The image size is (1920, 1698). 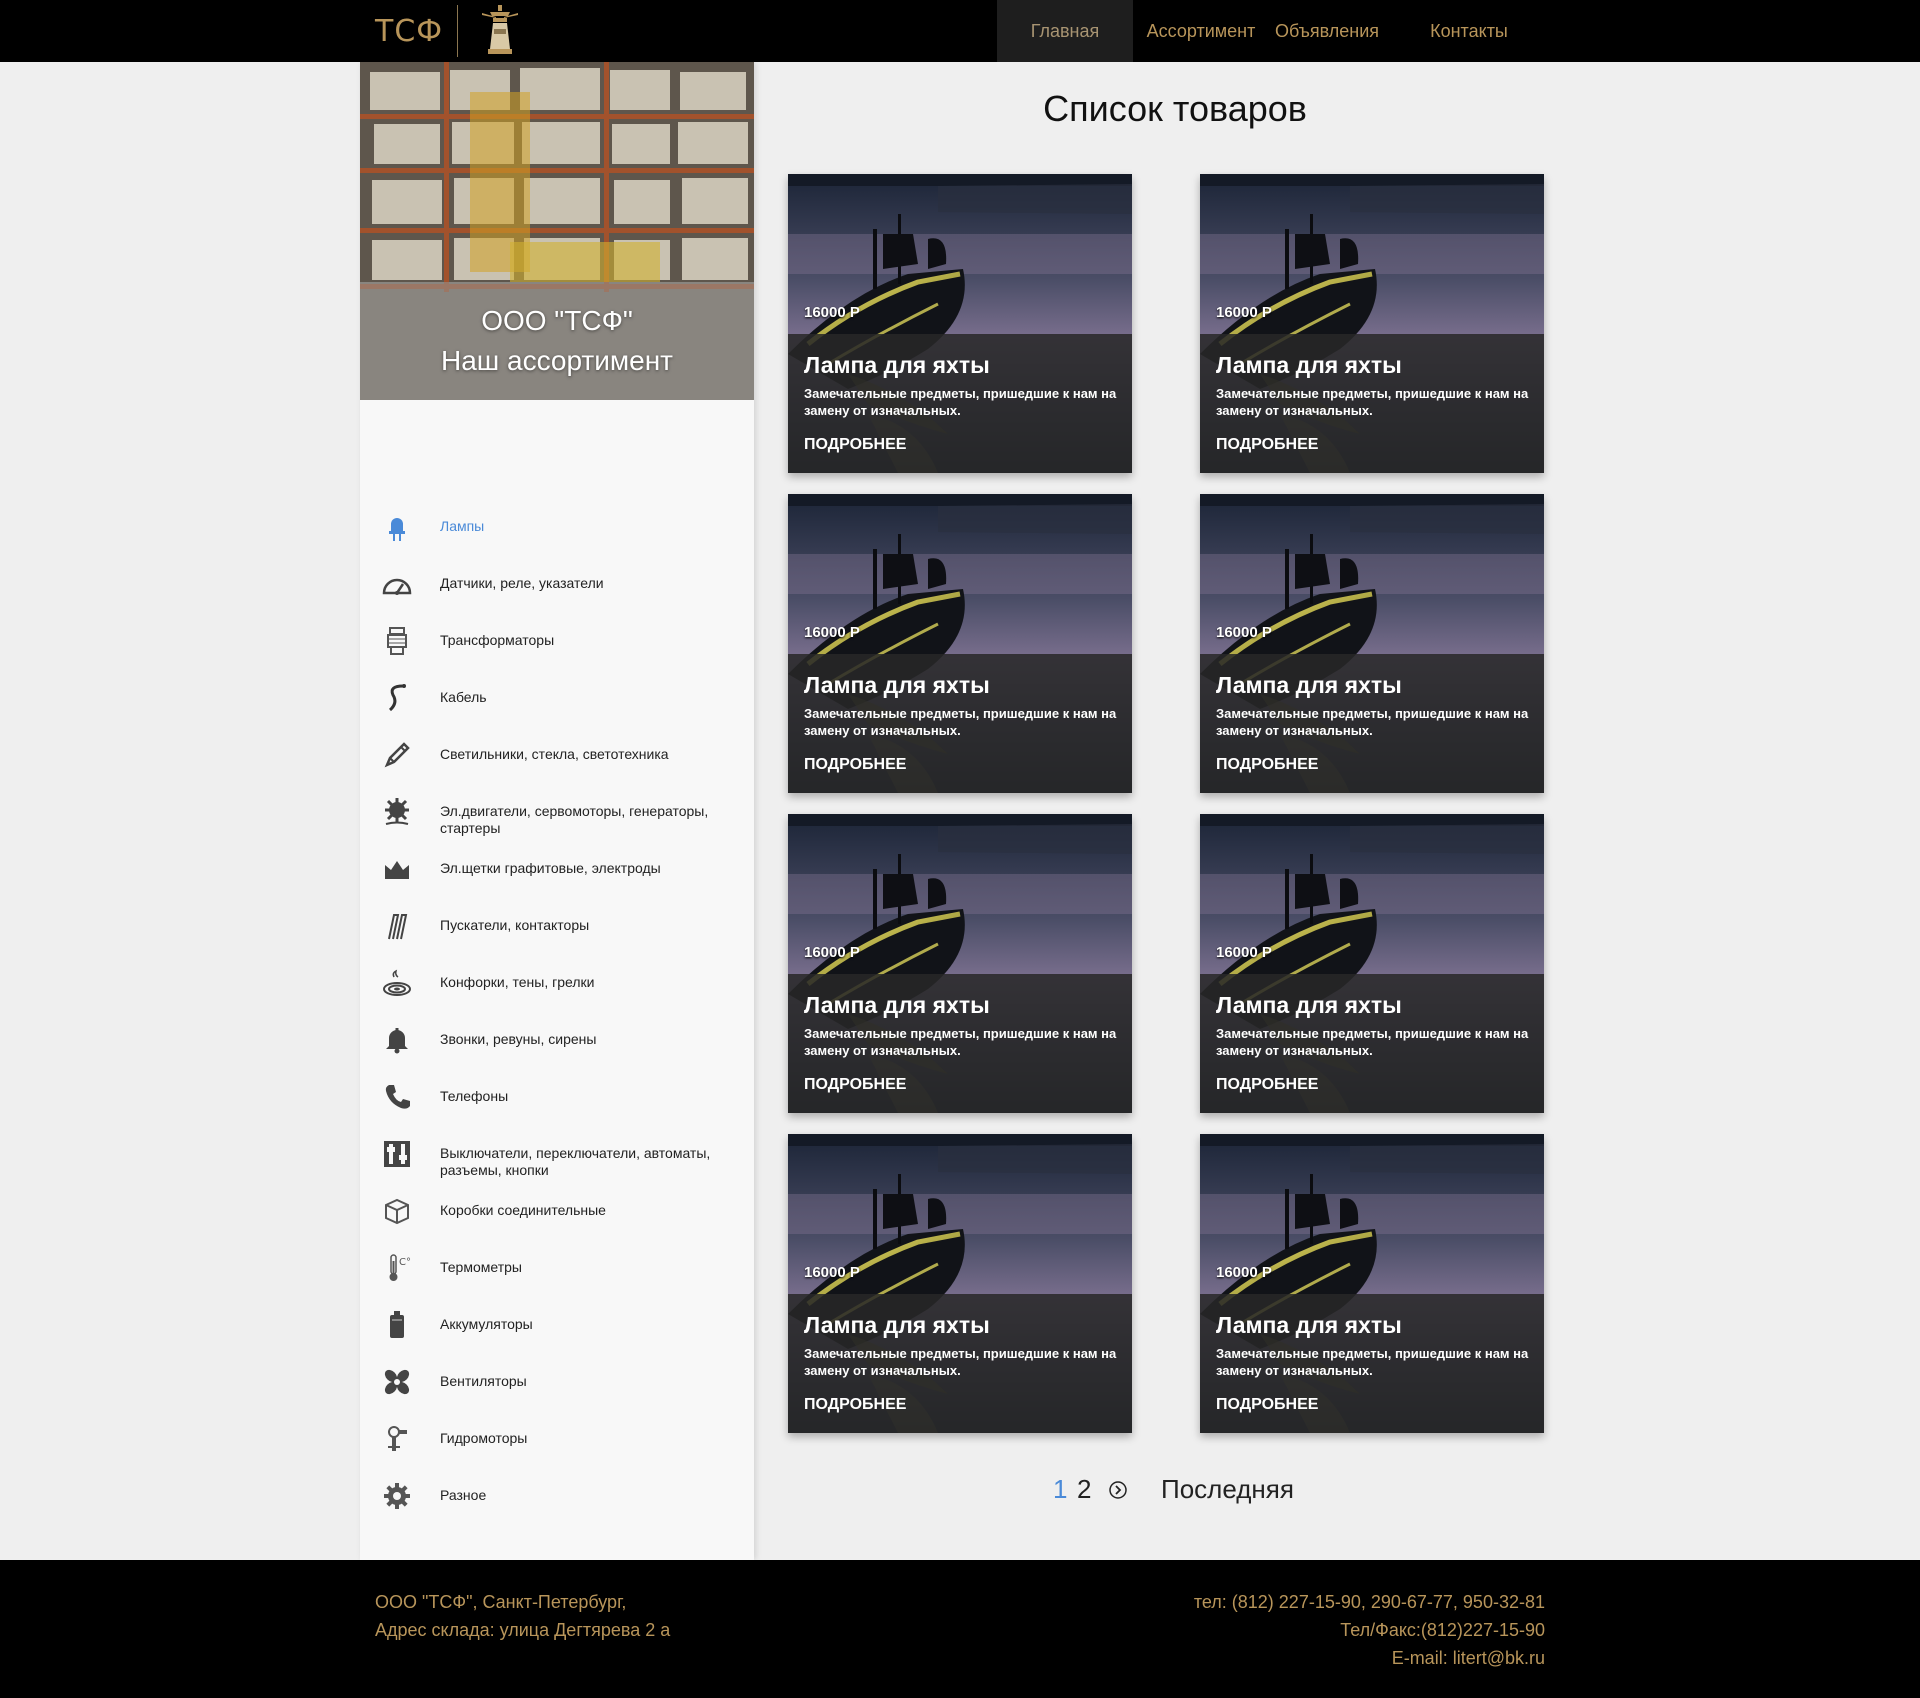 I want to click on battery-icon, so click(x=397, y=1325).